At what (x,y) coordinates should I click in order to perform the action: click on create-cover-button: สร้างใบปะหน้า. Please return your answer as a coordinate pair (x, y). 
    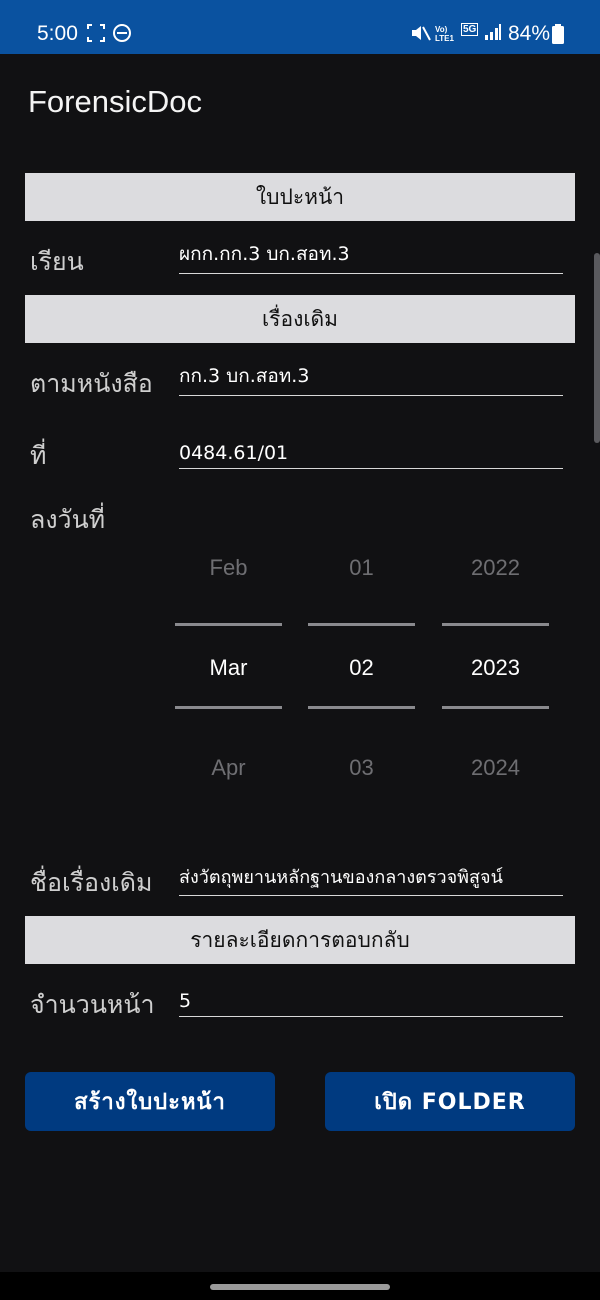
    Looking at the image, I should click on (150, 1101).